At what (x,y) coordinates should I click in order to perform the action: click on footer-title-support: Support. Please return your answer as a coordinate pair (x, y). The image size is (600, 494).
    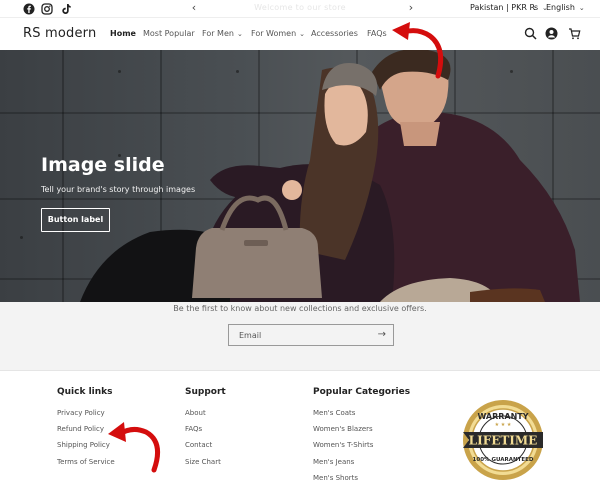
    Looking at the image, I should click on (205, 392).